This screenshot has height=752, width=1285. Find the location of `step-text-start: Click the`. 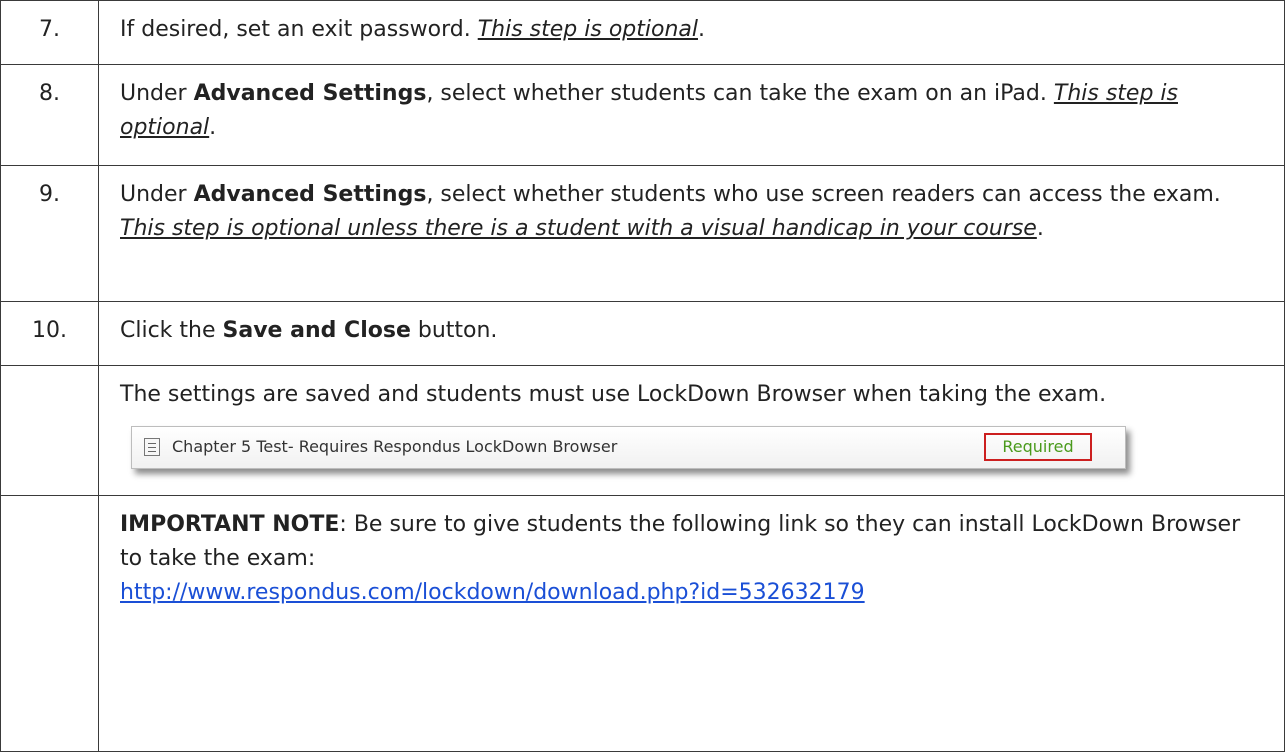

step-text-start: Click the is located at coordinates (171, 330).